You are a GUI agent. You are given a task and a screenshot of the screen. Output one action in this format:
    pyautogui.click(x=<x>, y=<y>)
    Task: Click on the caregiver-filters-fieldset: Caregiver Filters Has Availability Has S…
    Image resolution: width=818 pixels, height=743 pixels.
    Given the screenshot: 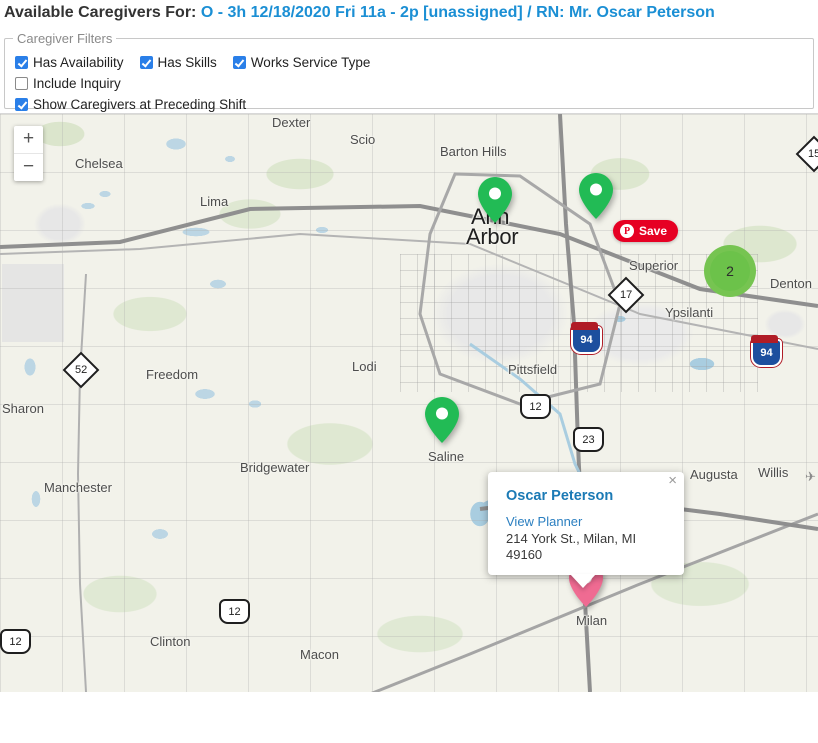 What is the action you would take?
    pyautogui.click(x=409, y=71)
    